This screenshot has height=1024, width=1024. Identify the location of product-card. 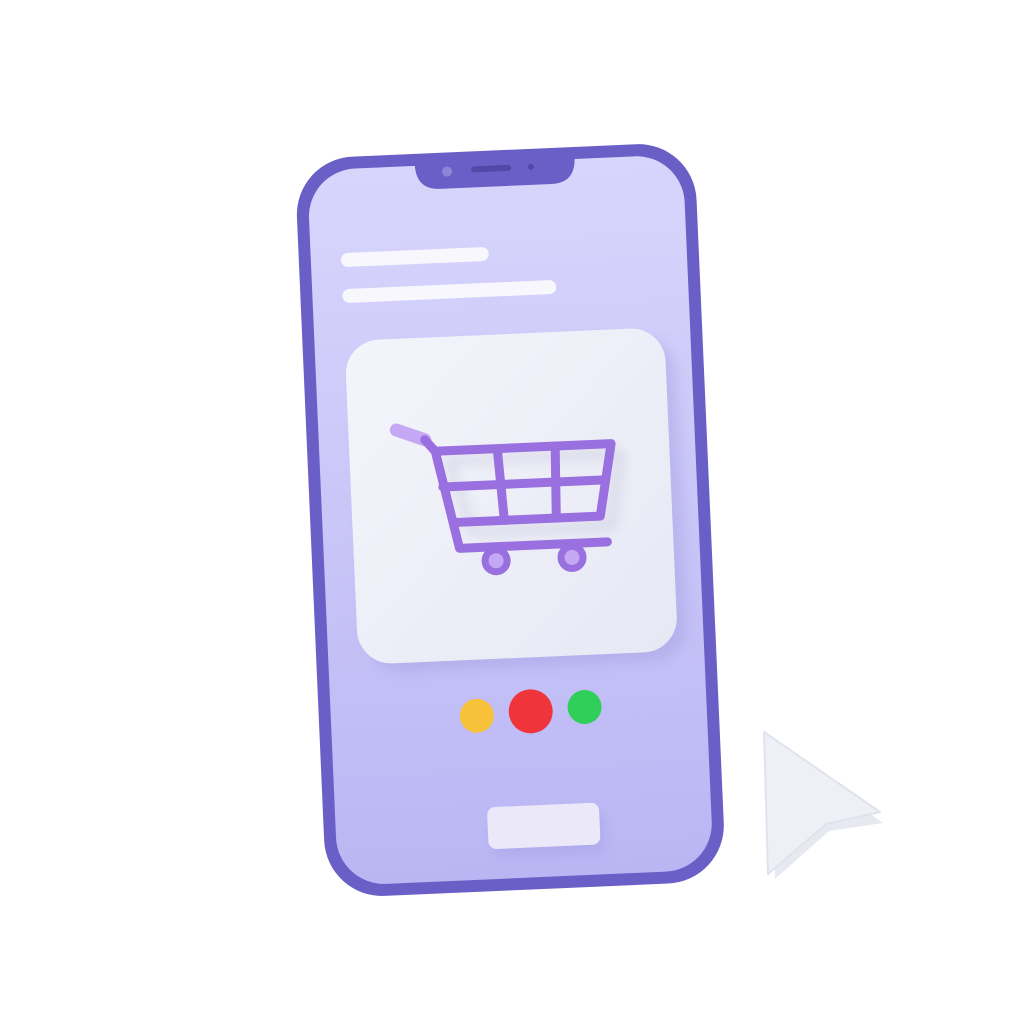
(511, 496).